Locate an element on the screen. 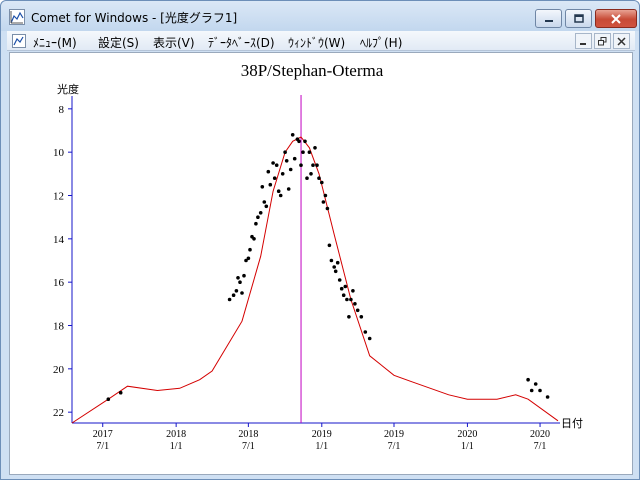 The width and height of the screenshot is (640, 480). child-close-button is located at coordinates (621, 41).